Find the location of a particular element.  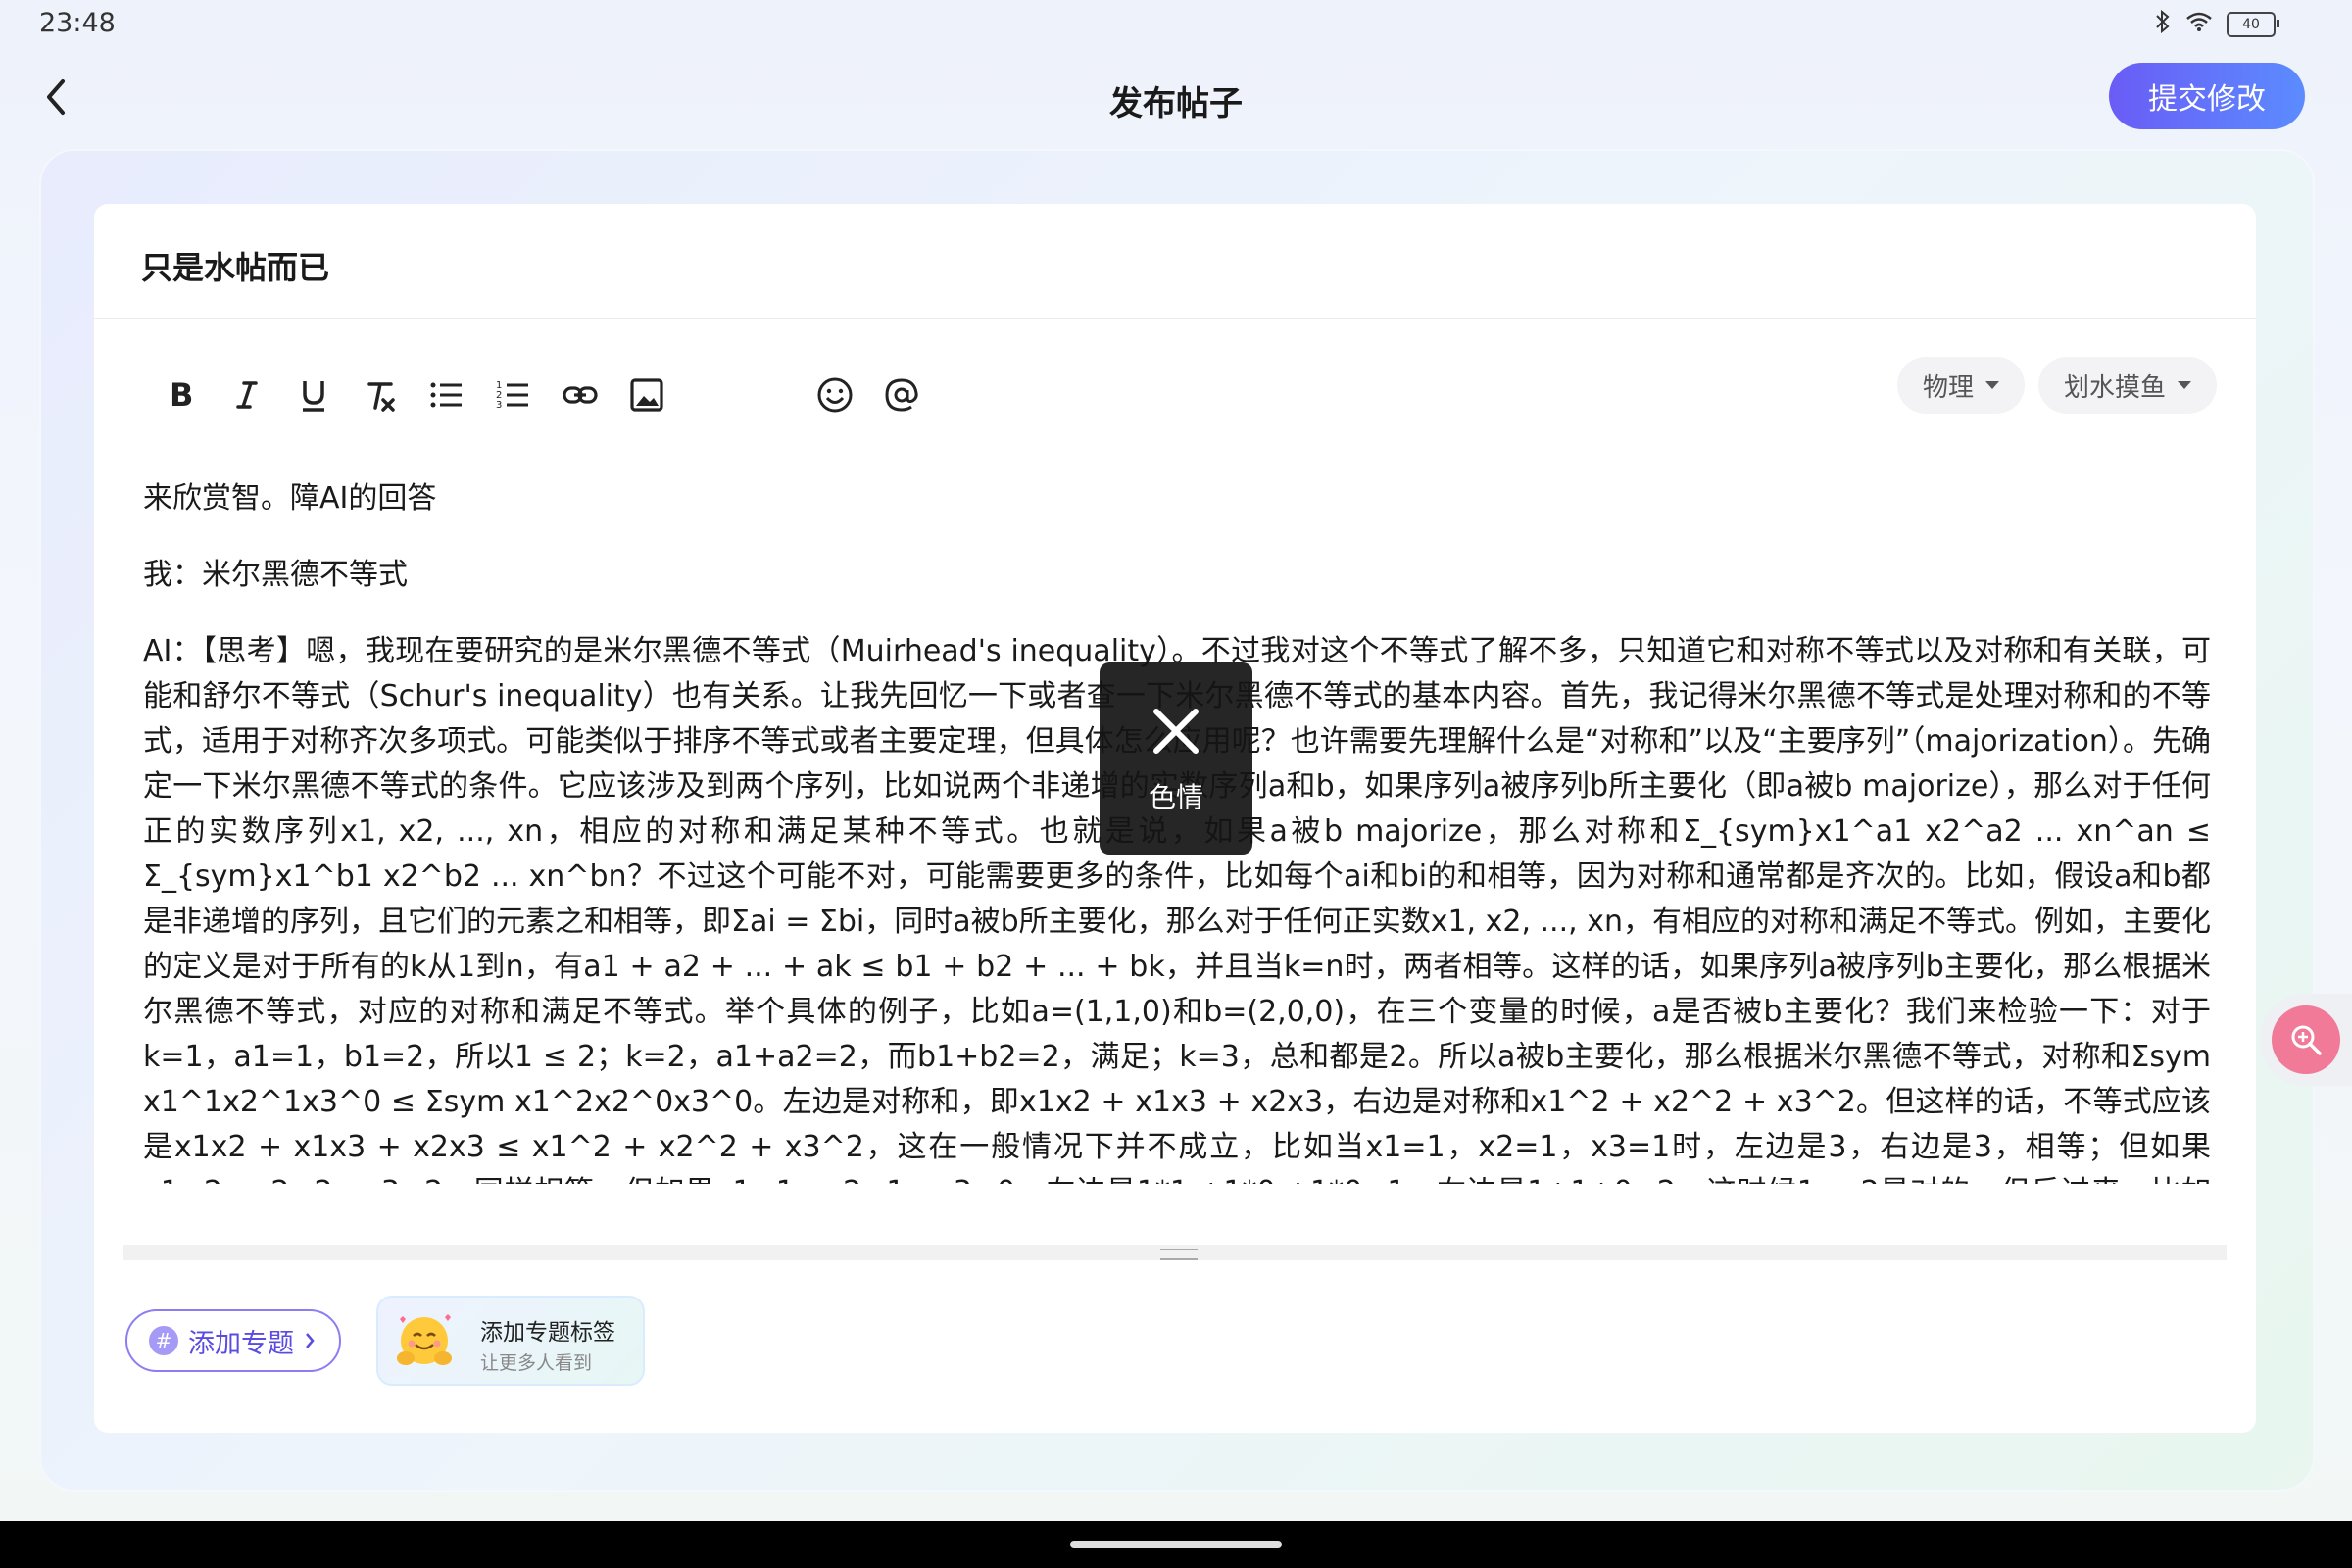

status-bar: 23:48 40 is located at coordinates (1176, 24).